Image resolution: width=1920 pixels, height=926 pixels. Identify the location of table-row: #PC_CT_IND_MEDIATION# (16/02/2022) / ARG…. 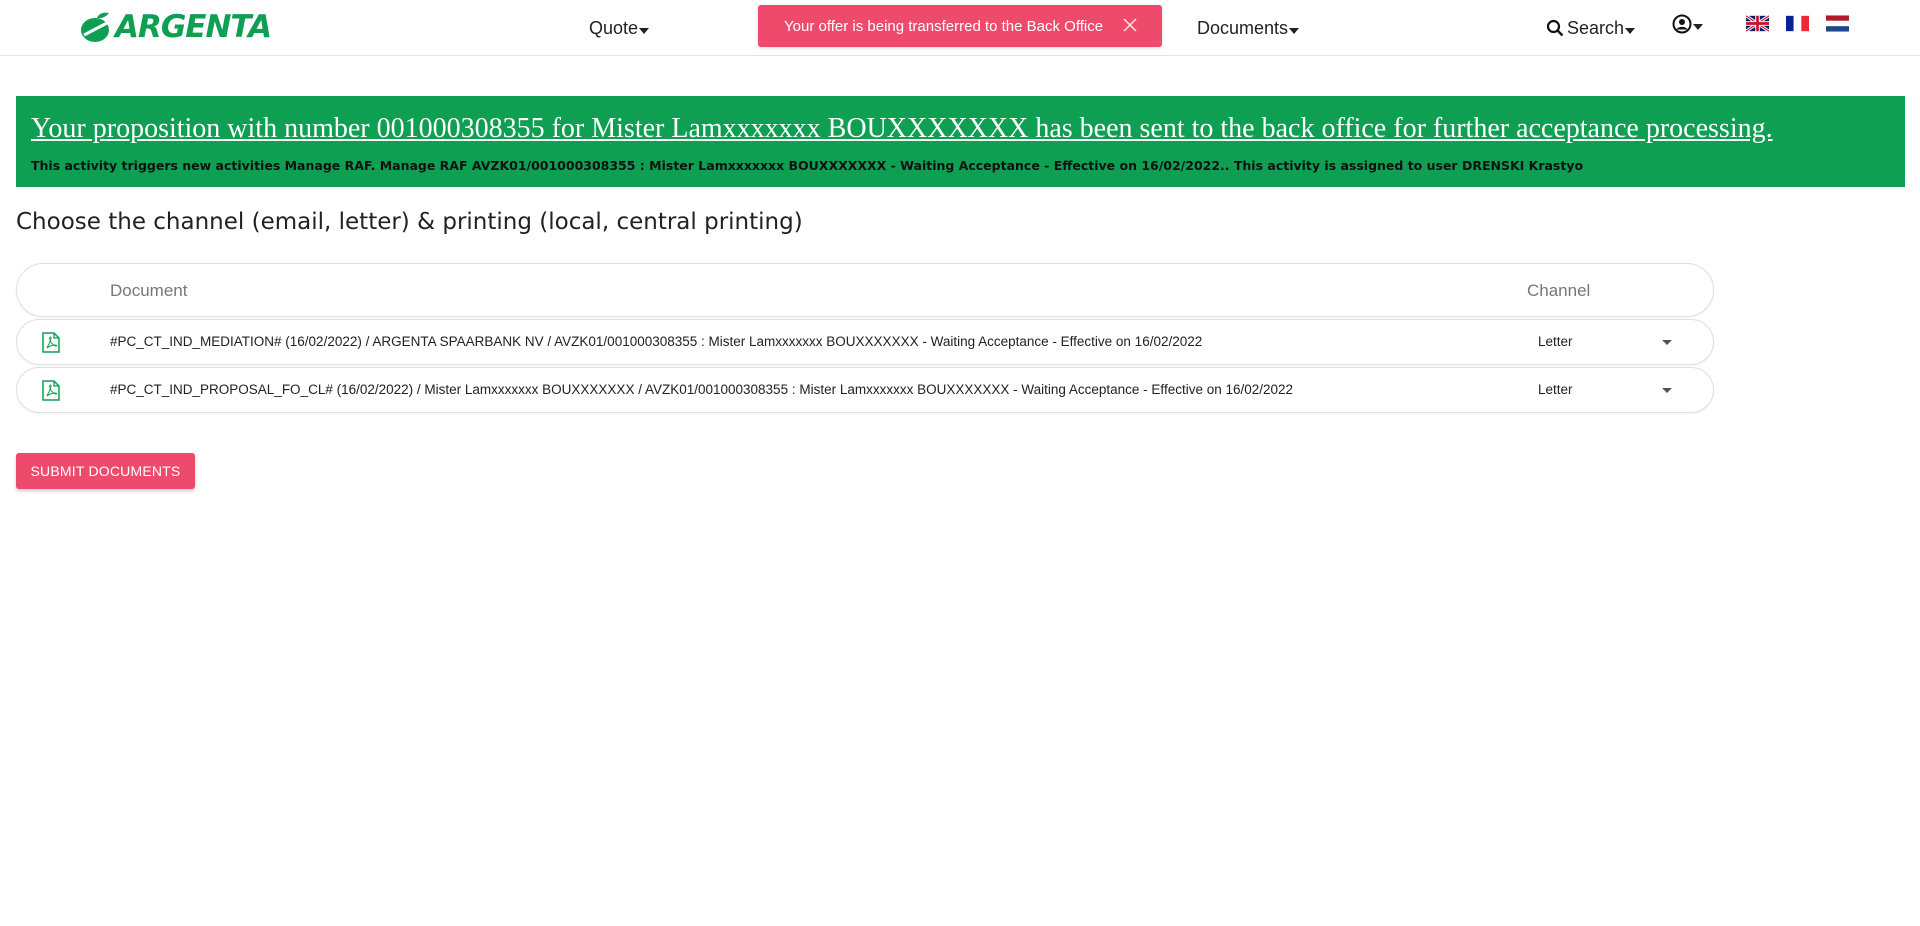
(865, 342).